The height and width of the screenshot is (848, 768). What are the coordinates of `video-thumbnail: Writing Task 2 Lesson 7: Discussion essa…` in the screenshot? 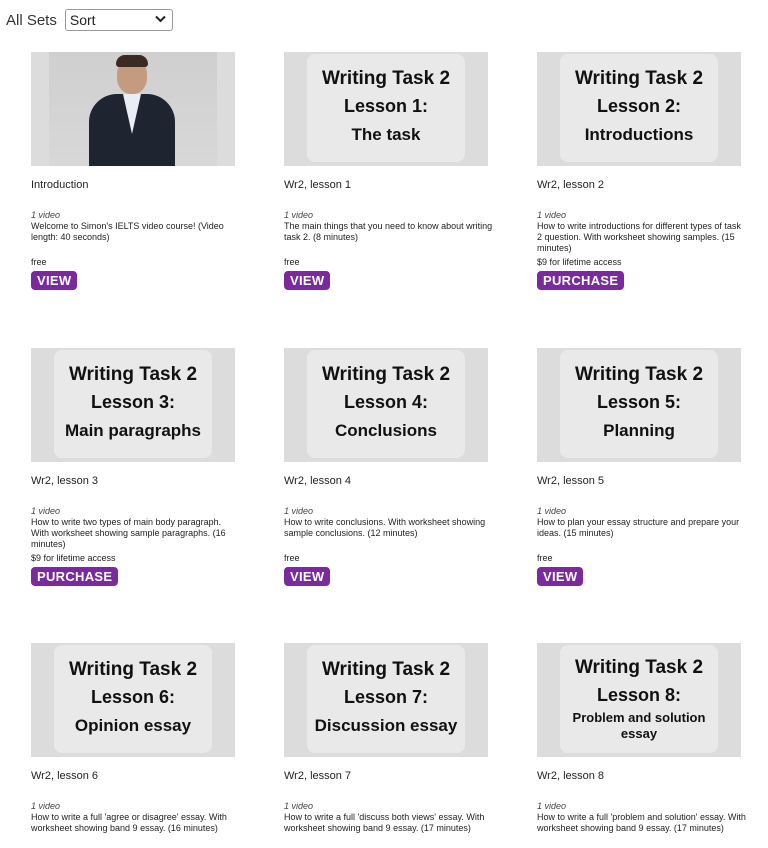 It's located at (386, 700).